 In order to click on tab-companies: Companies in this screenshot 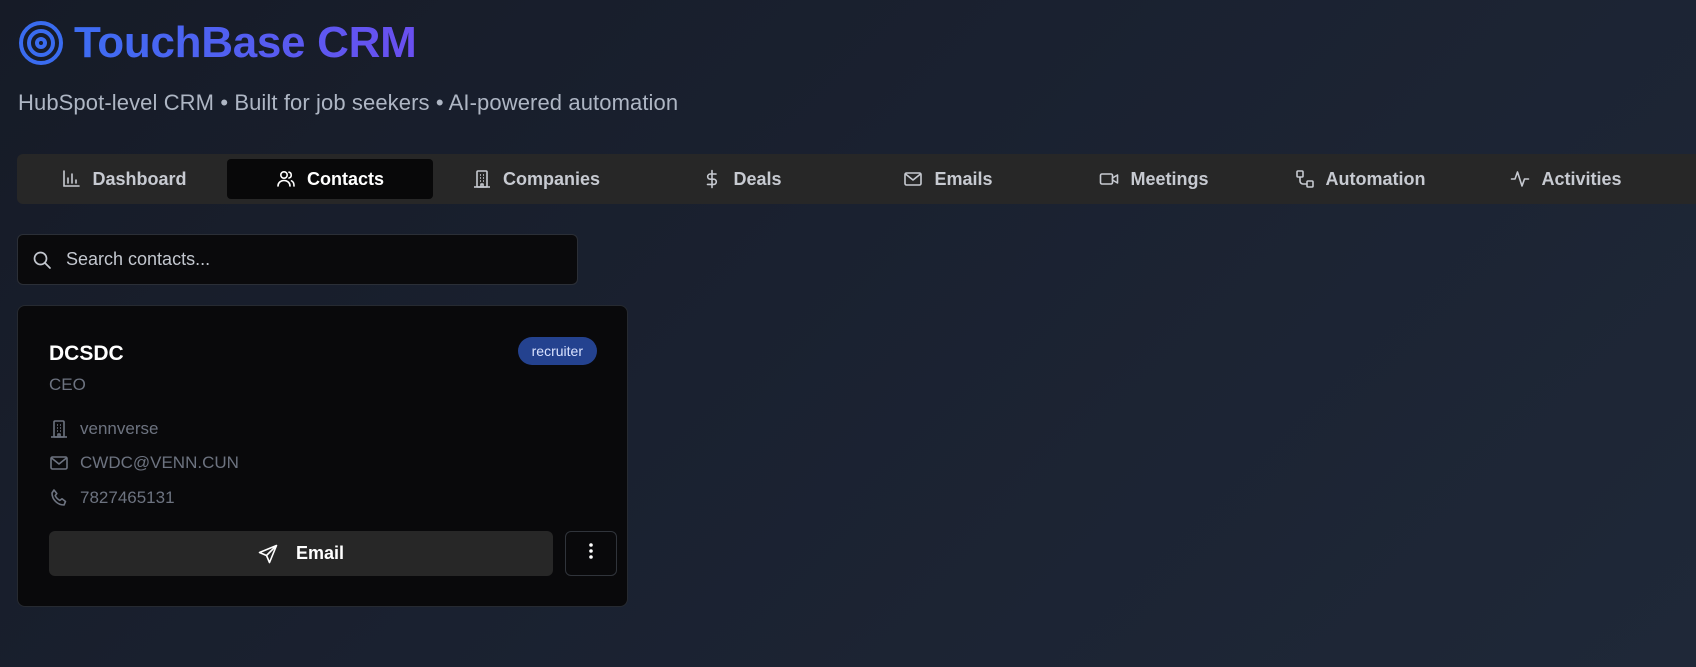, I will do `click(536, 179)`.